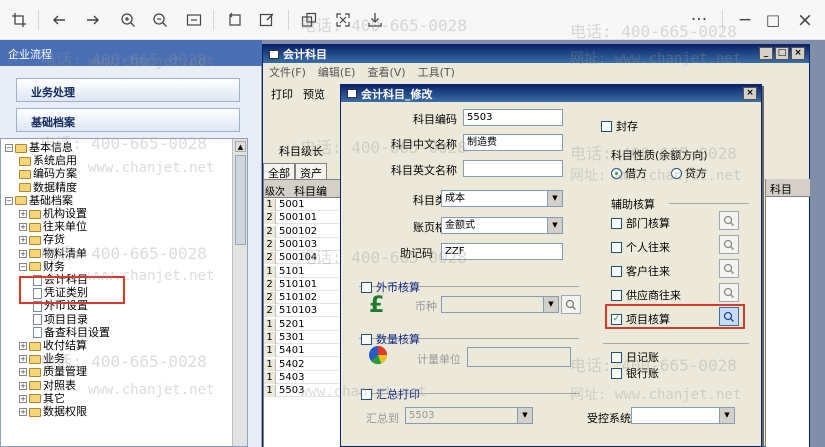  What do you see at coordinates (640, 271) in the screenshot?
I see `aux-checkbox: 客户往来` at bounding box center [640, 271].